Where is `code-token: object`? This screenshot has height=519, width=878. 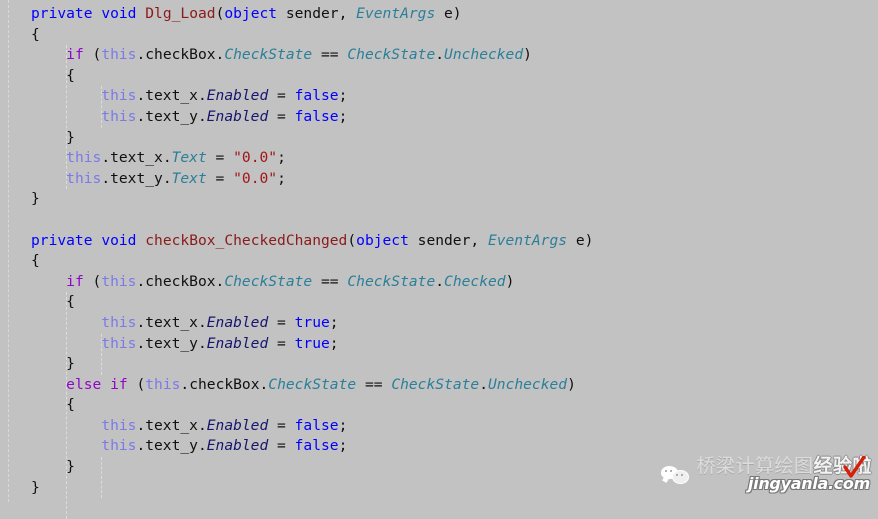
code-token: object is located at coordinates (382, 240).